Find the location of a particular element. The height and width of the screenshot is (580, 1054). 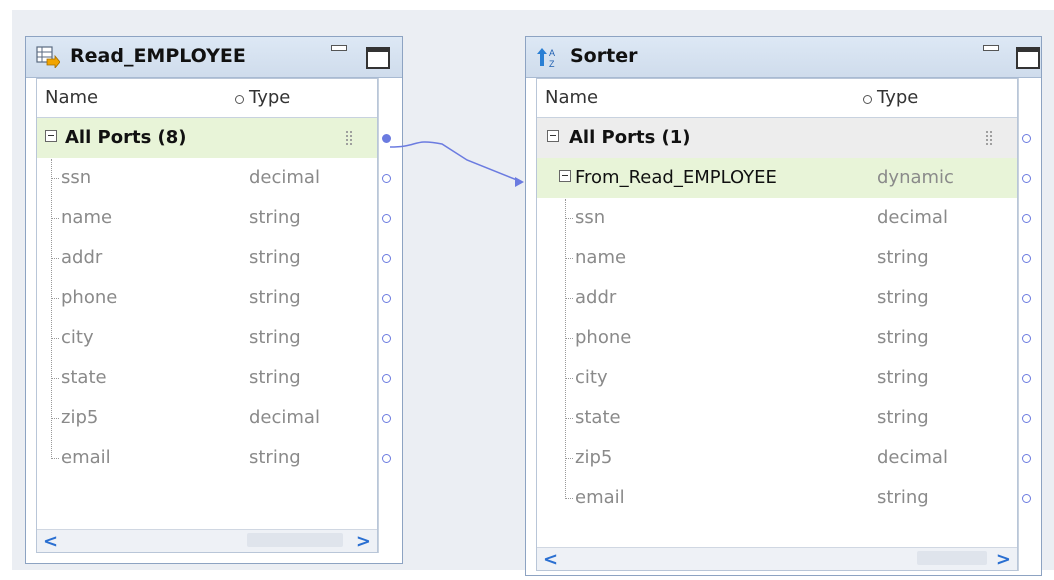

subgroup-name: From_Read_EMPLOYEE is located at coordinates (676, 177).